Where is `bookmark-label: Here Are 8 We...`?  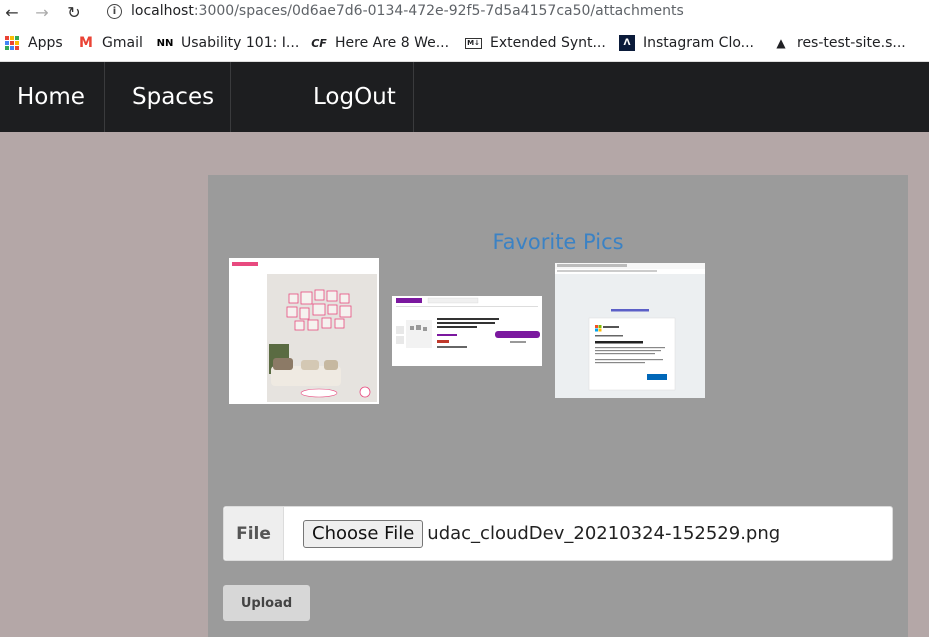
bookmark-label: Here Are 8 We... is located at coordinates (392, 43).